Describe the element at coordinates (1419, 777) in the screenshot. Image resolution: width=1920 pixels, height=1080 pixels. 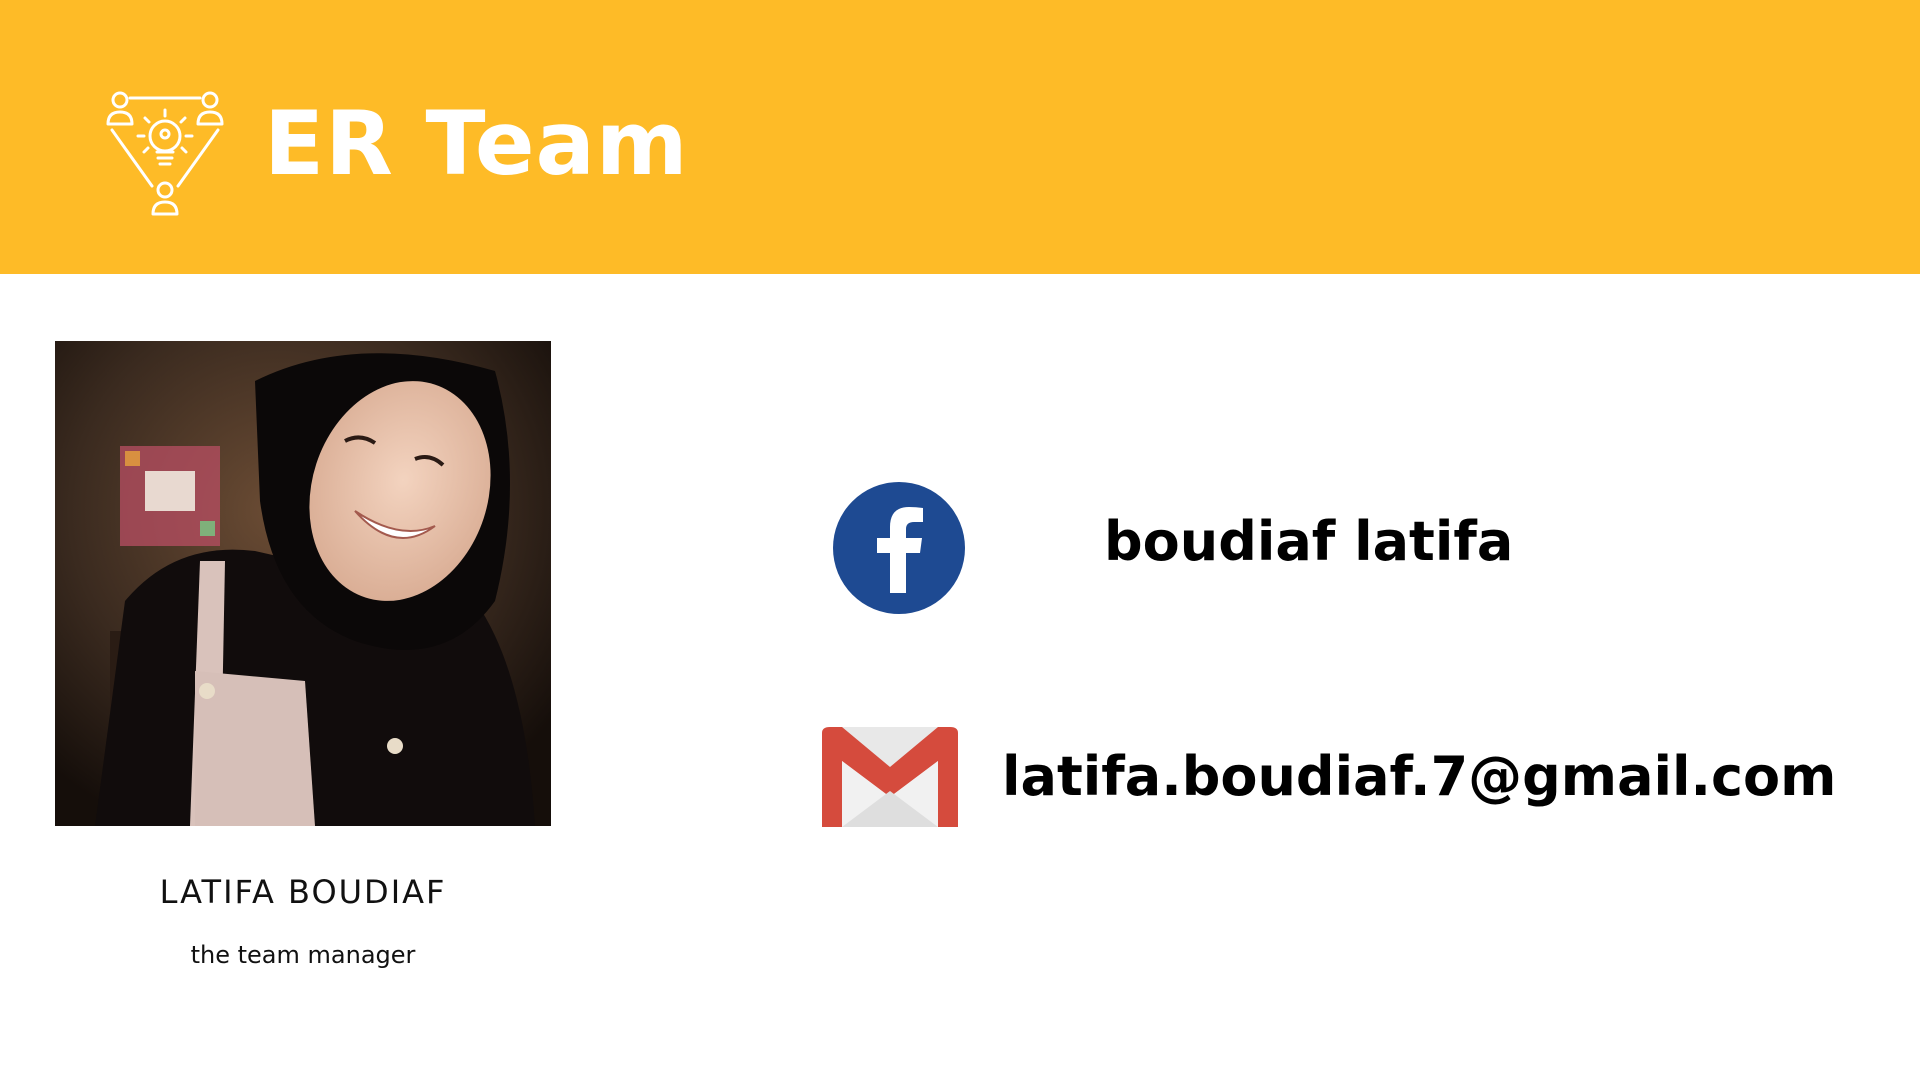
I see `email-address: latifa.boudiaf.7@gmail.com` at that location.